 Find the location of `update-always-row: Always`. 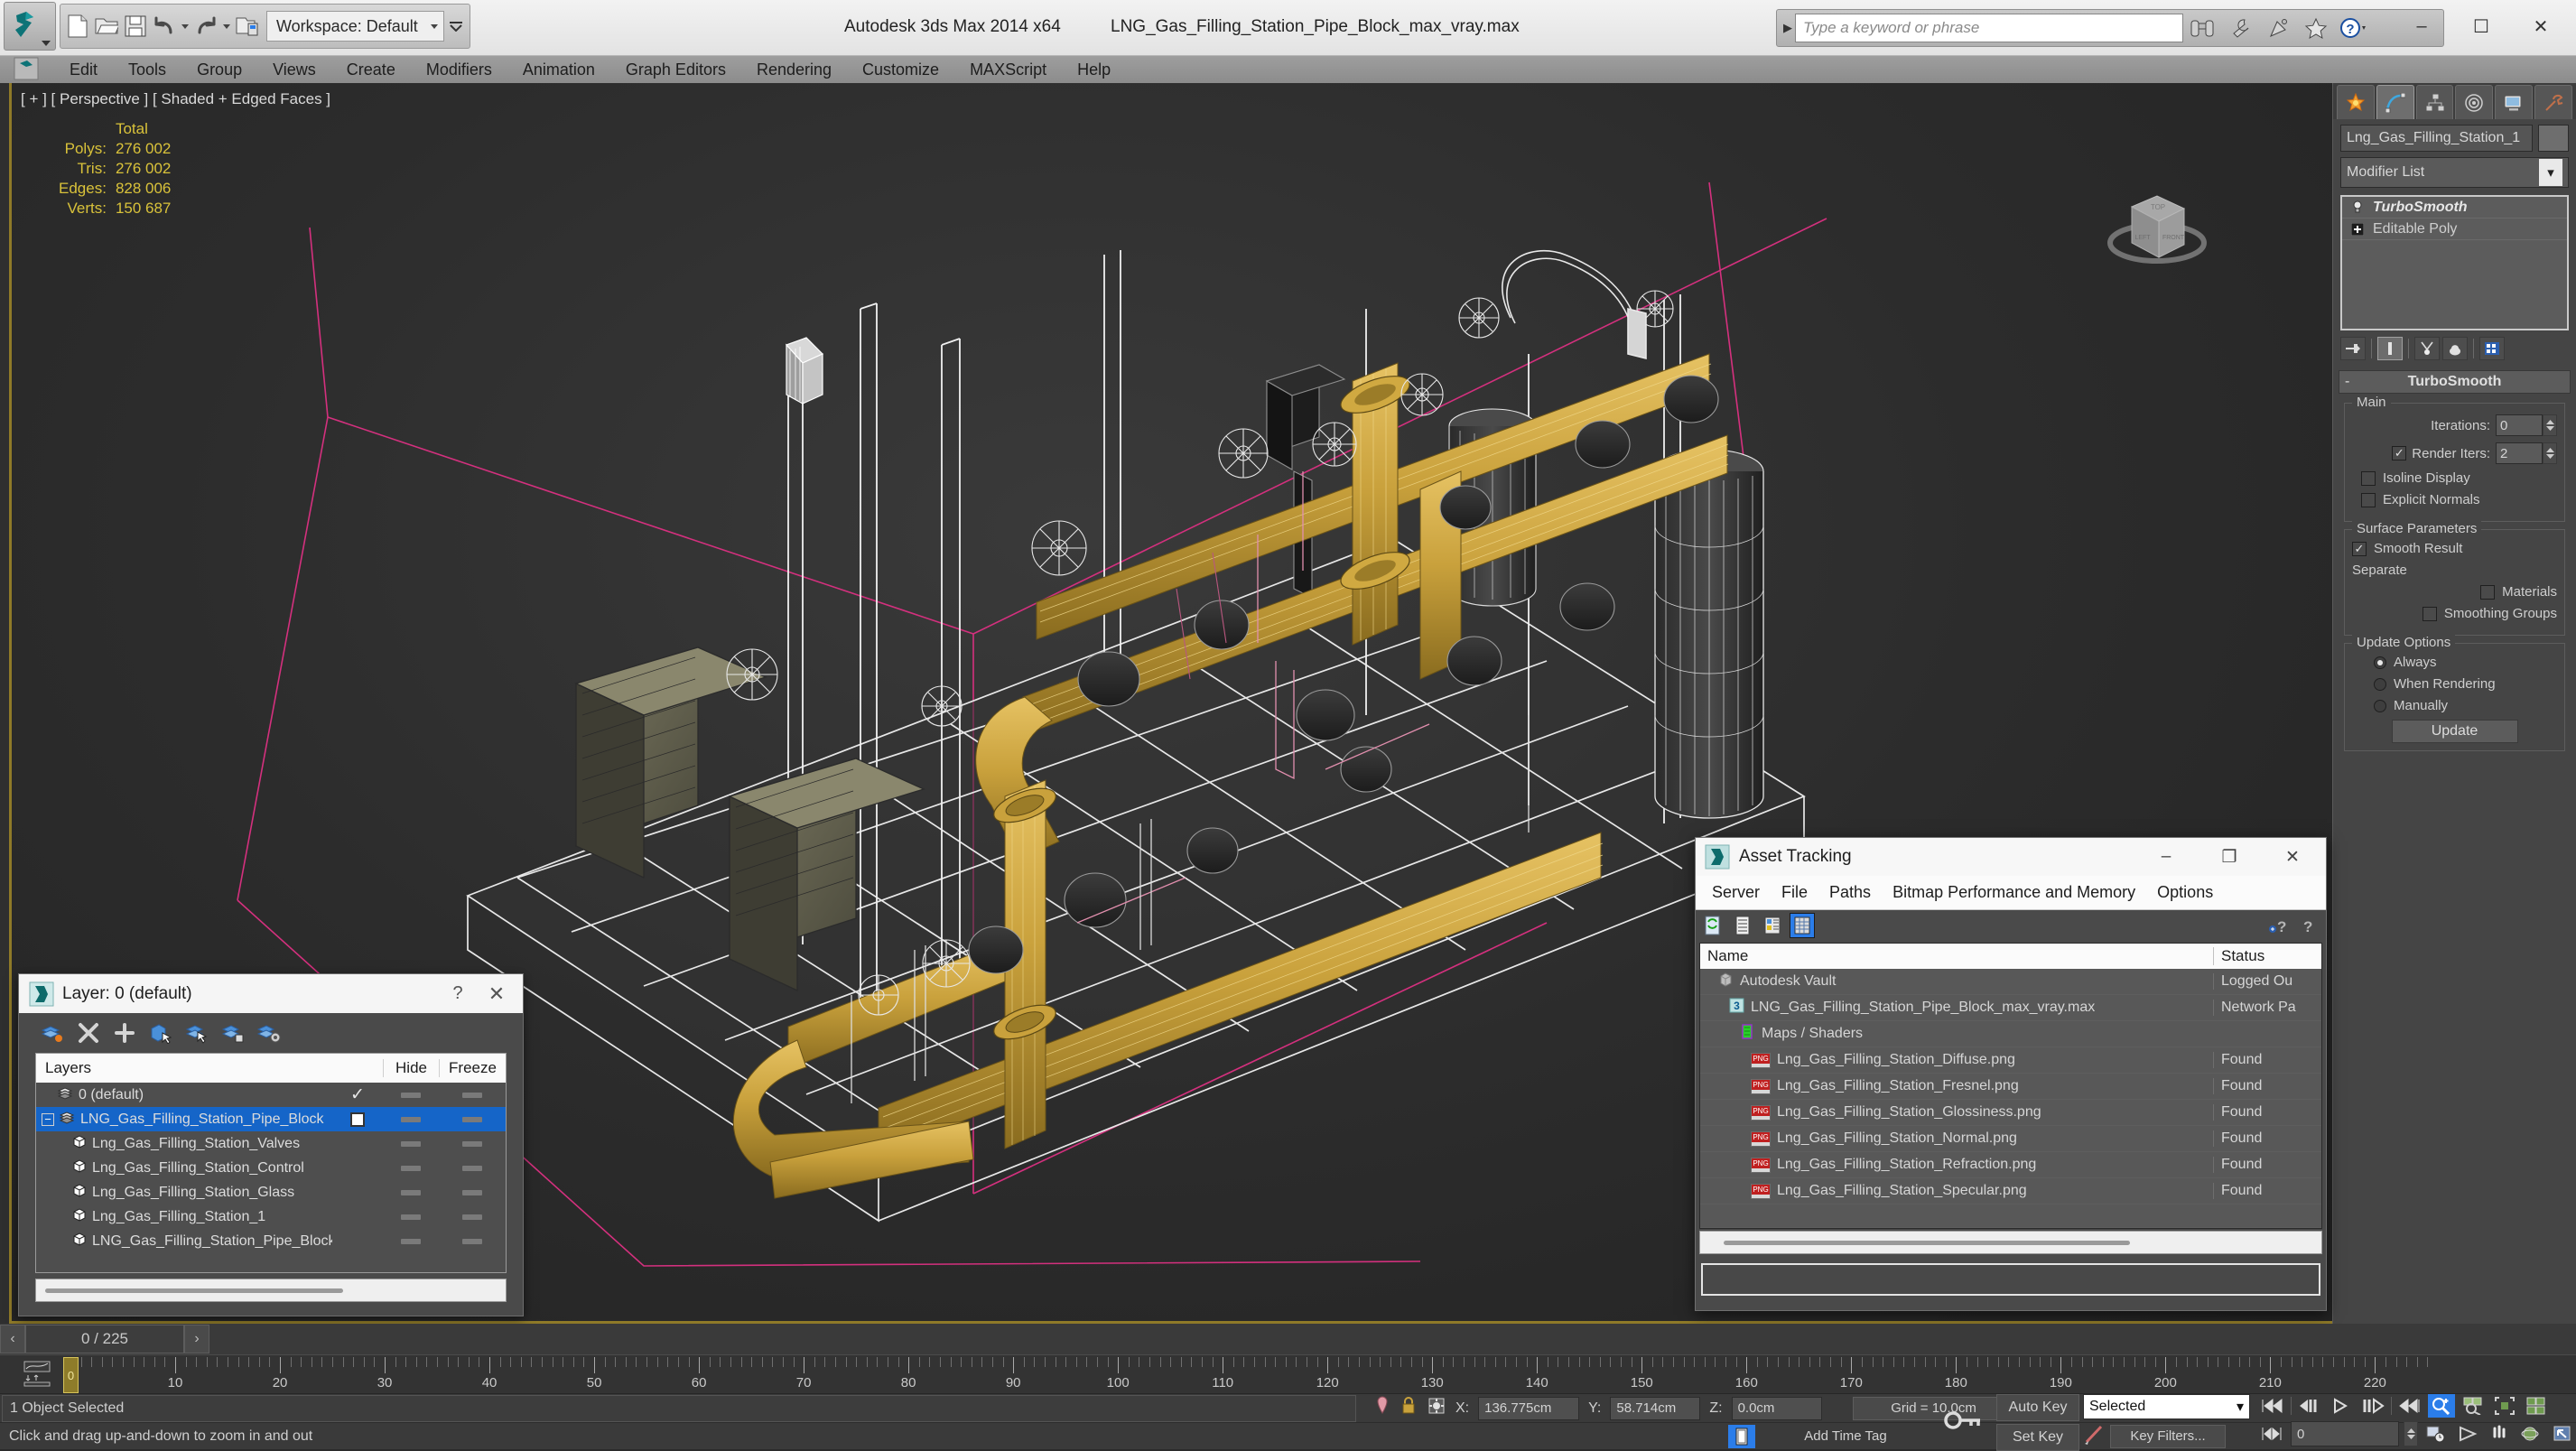

update-always-row: Always is located at coordinates (2454, 662).